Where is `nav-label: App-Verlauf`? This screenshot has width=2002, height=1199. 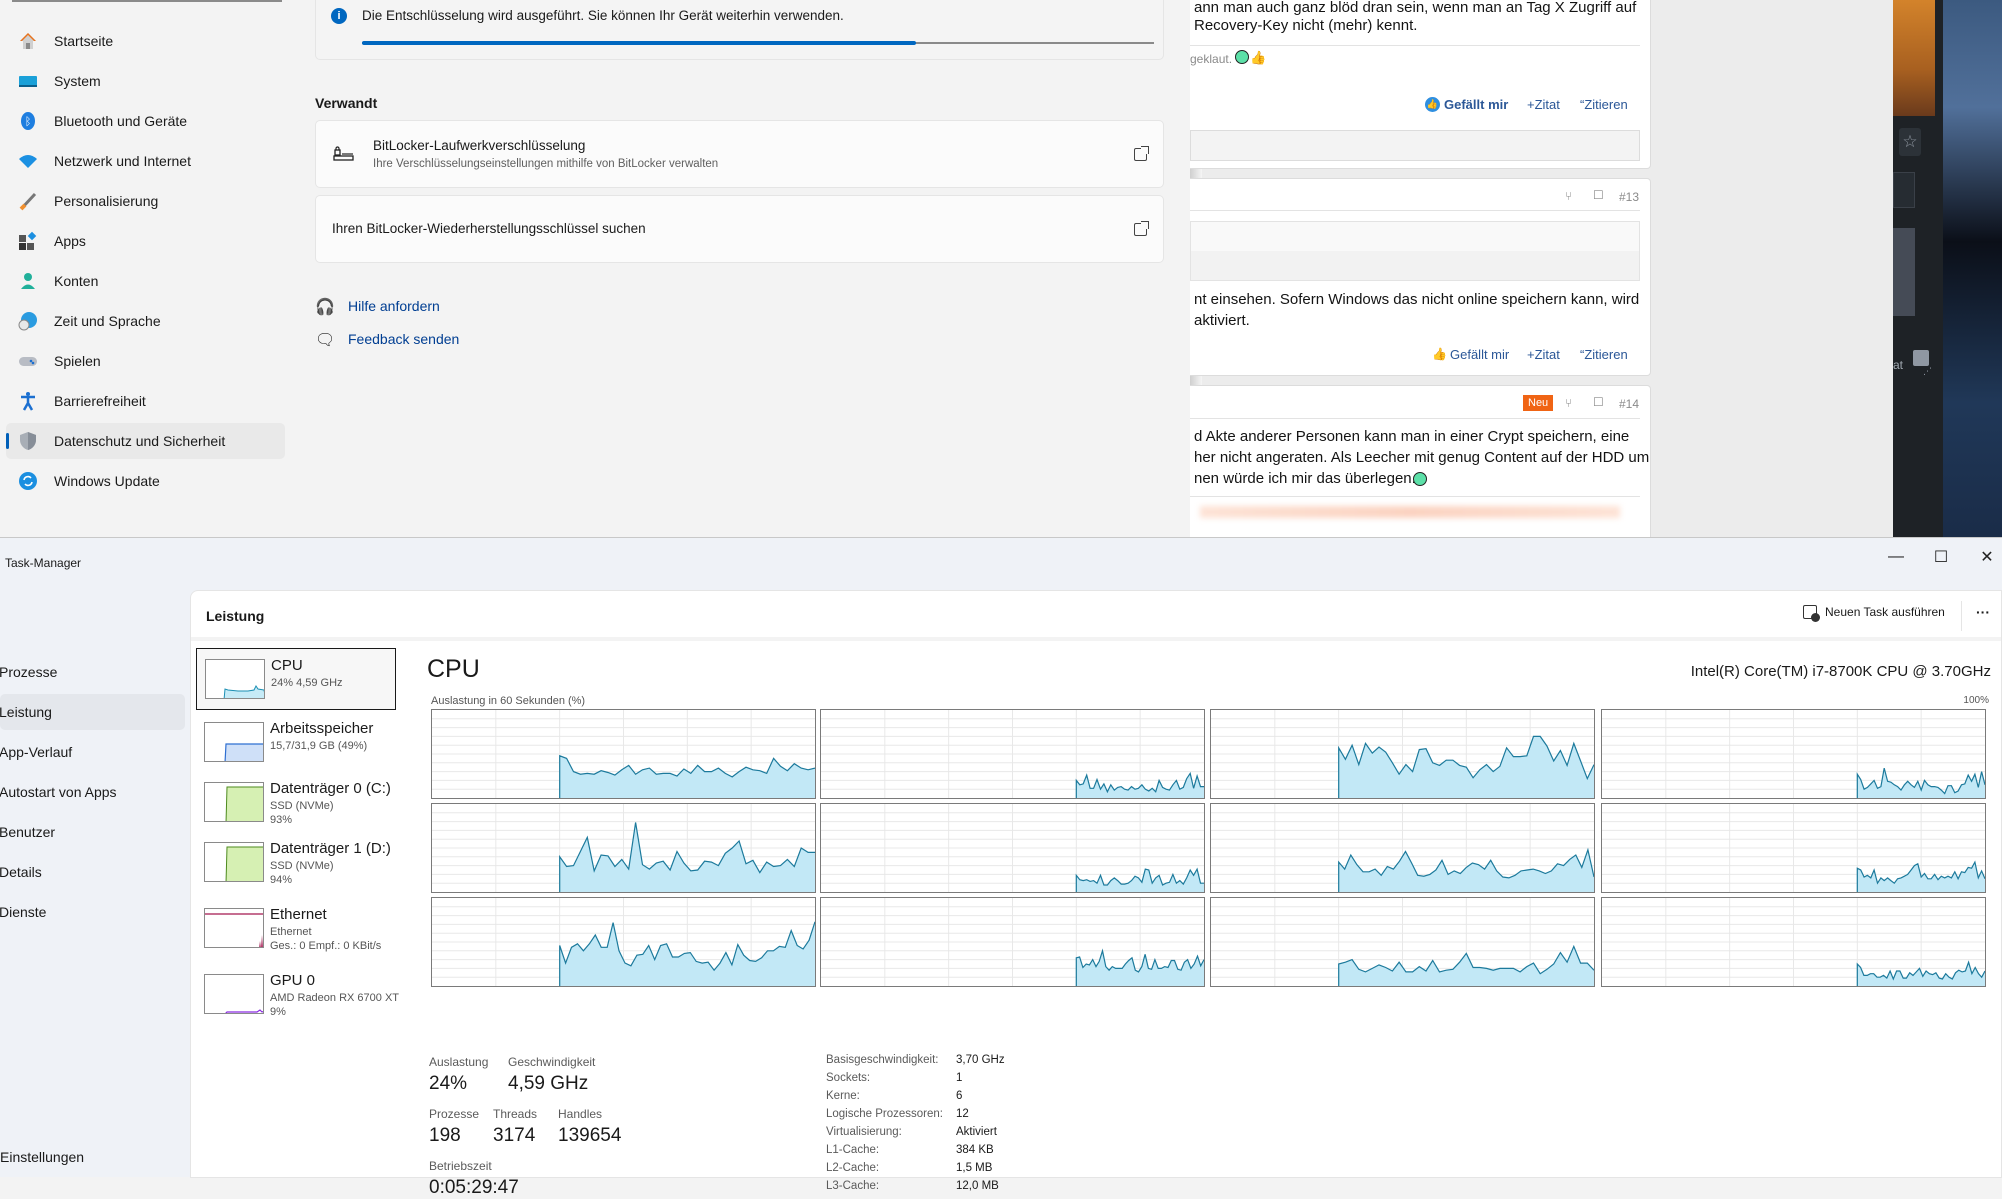 nav-label: App-Verlauf is located at coordinates (36, 752).